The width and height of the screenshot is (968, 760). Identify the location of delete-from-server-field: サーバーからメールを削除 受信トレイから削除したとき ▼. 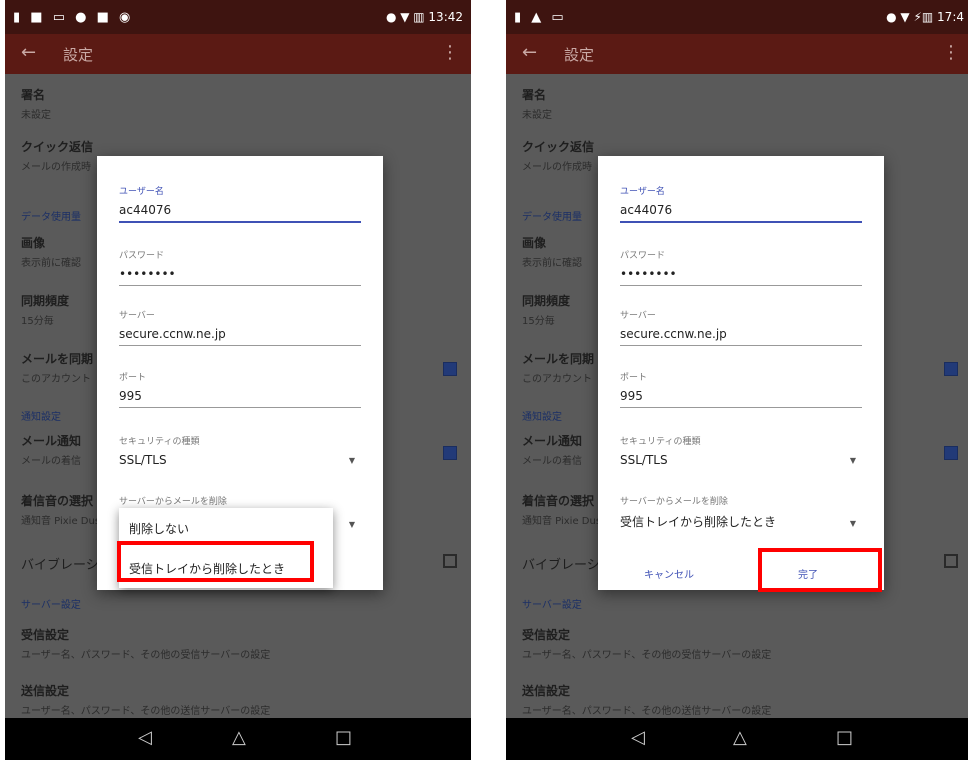
(741, 514).